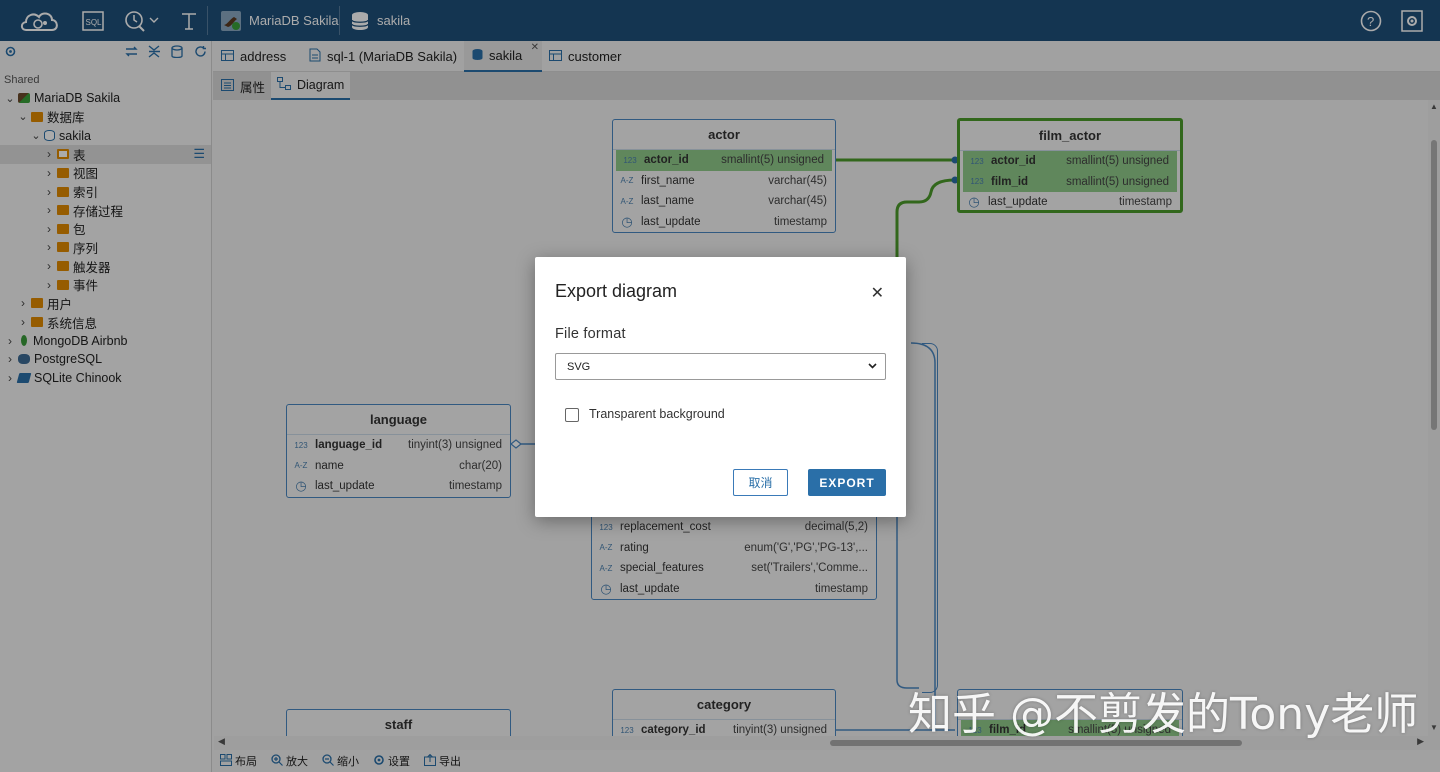 Image resolution: width=1440 pixels, height=772 pixels. What do you see at coordinates (877, 293) in the screenshot?
I see `close-icon: ✕` at bounding box center [877, 293].